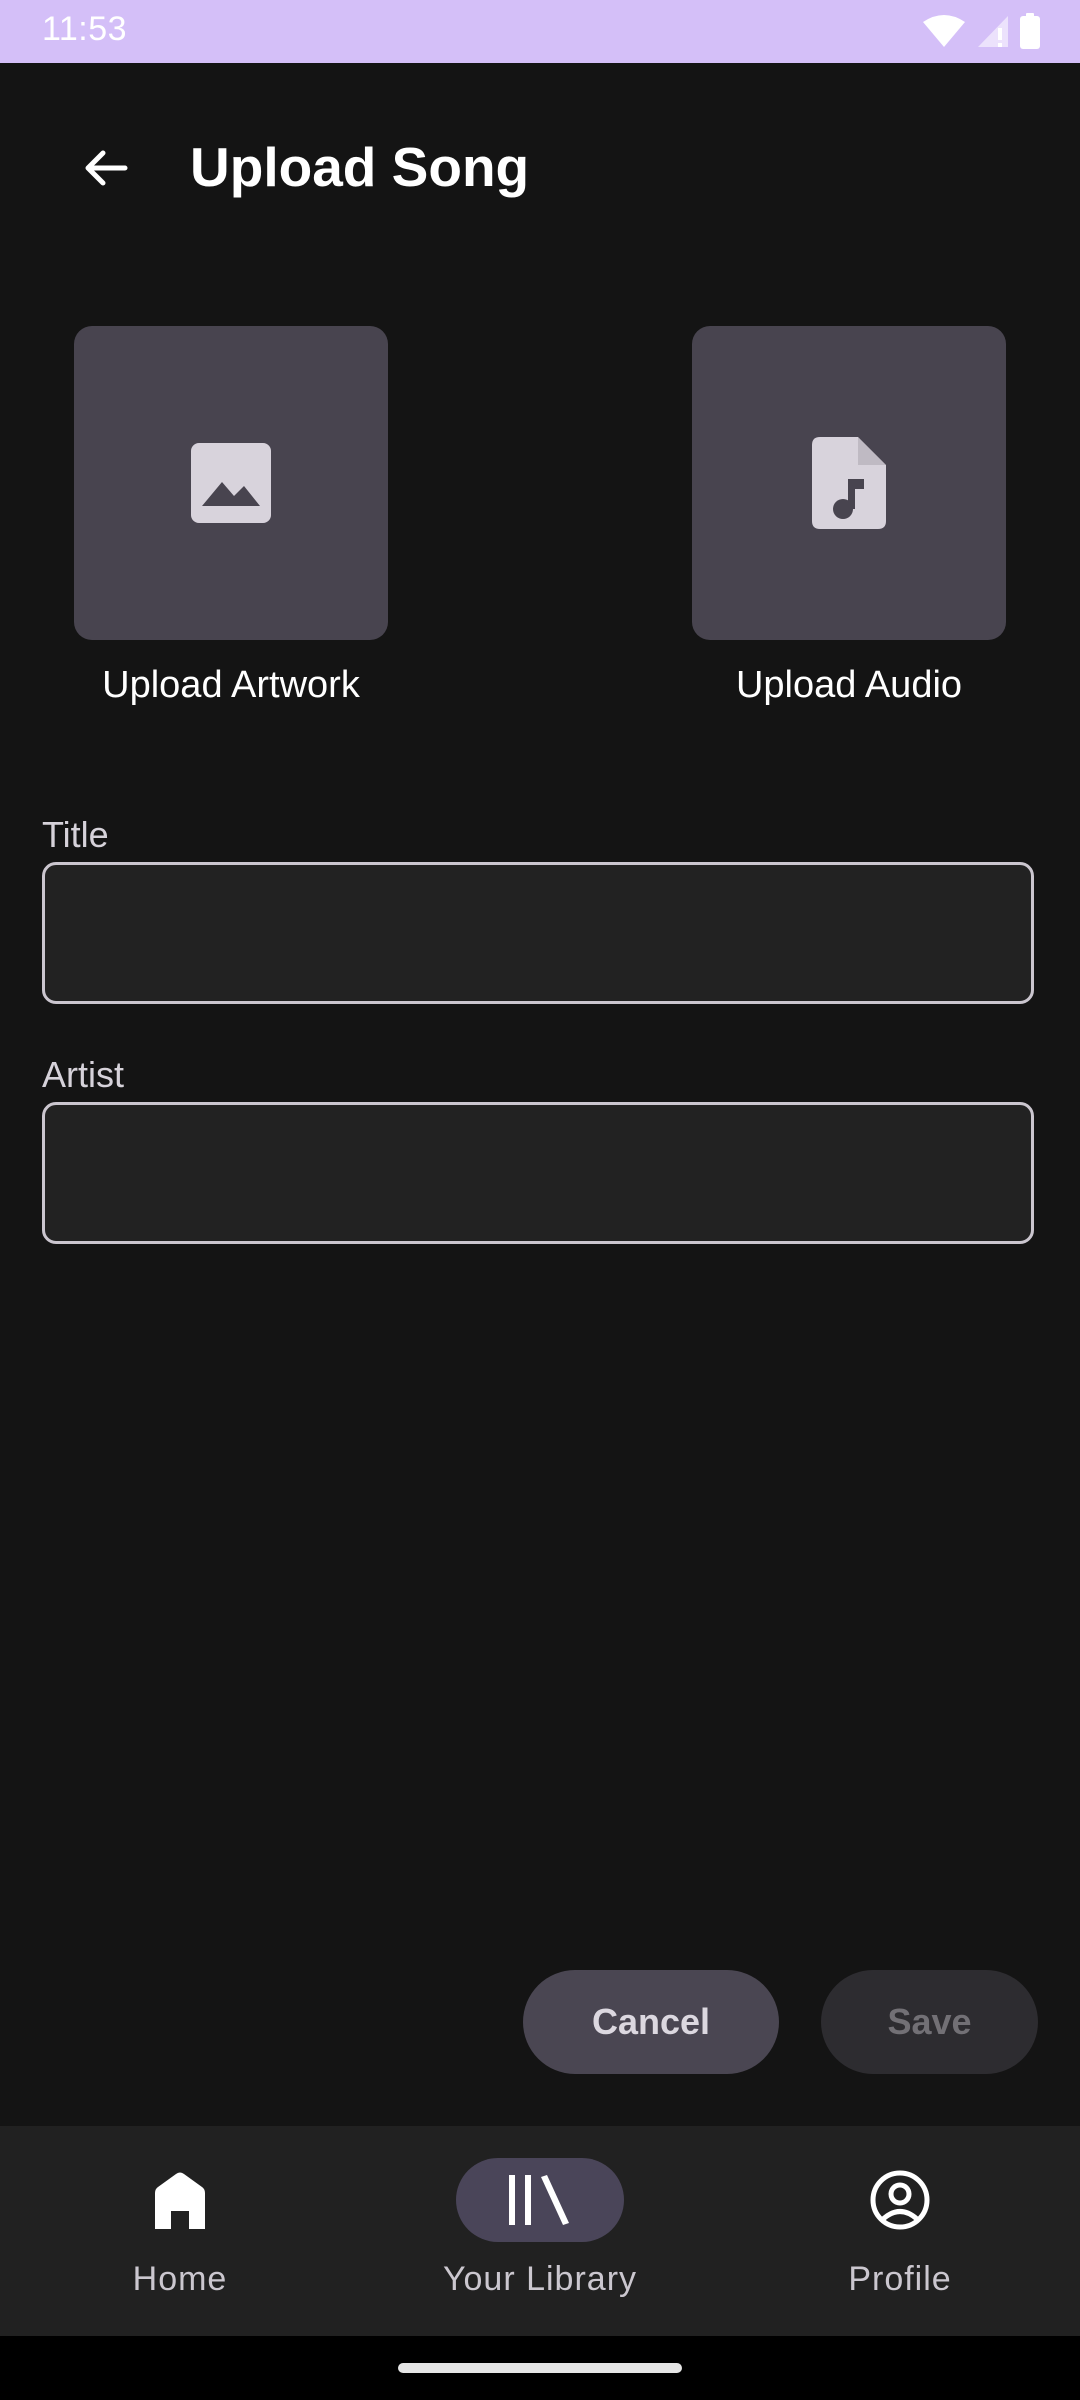 Image resolution: width=1080 pixels, height=2400 pixels. I want to click on nav-profile-indicator, so click(900, 2200).